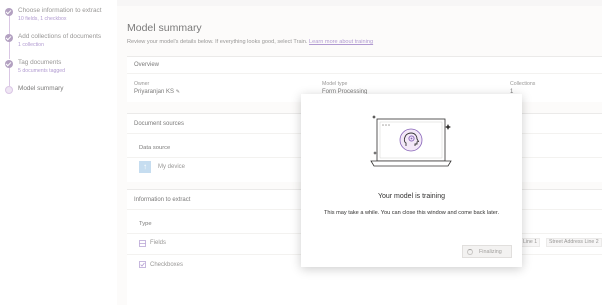 The width and height of the screenshot is (602, 305). Describe the element at coordinates (411, 196) in the screenshot. I see `dialog-title: Your model is training` at that location.